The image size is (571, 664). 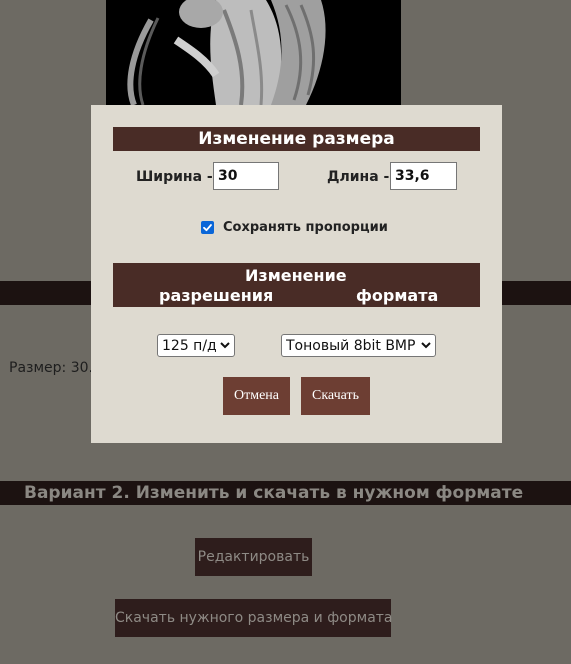 What do you see at coordinates (351, 345) in the screenshot?
I see `format-select-value: Тоновый 8bit BMP` at bounding box center [351, 345].